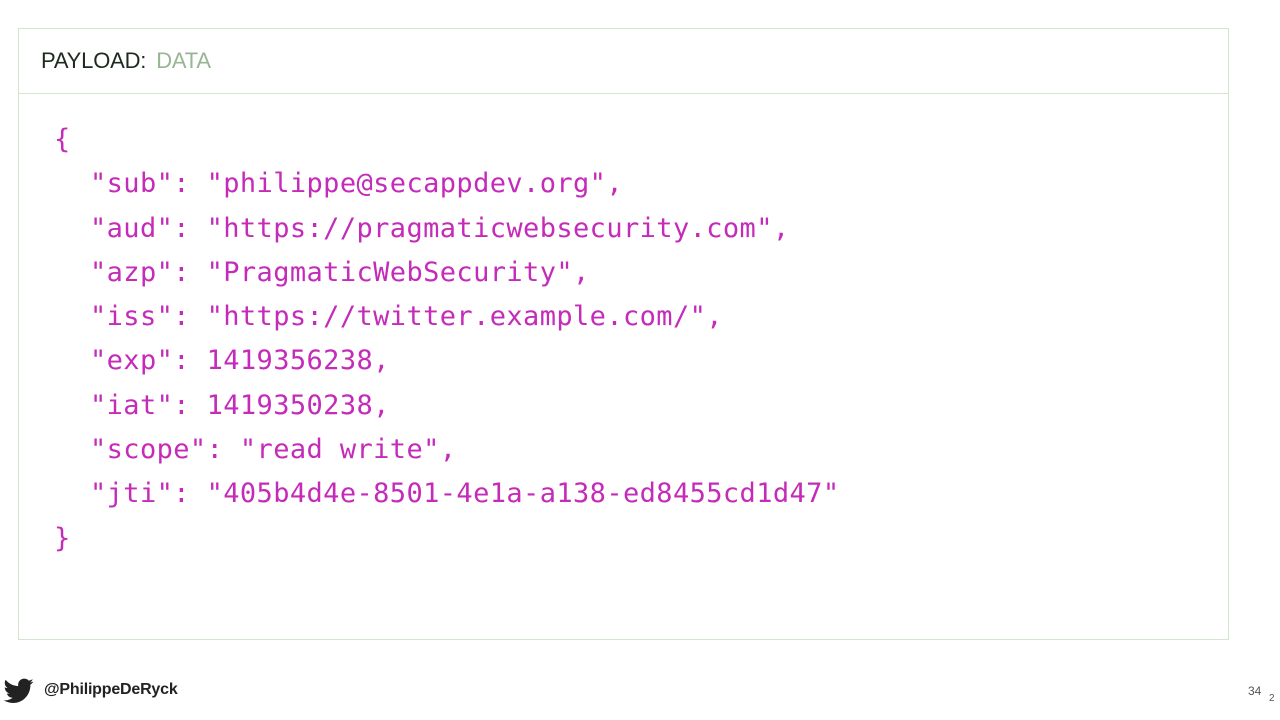  I want to click on code-line-close-brace: }, so click(62, 538).